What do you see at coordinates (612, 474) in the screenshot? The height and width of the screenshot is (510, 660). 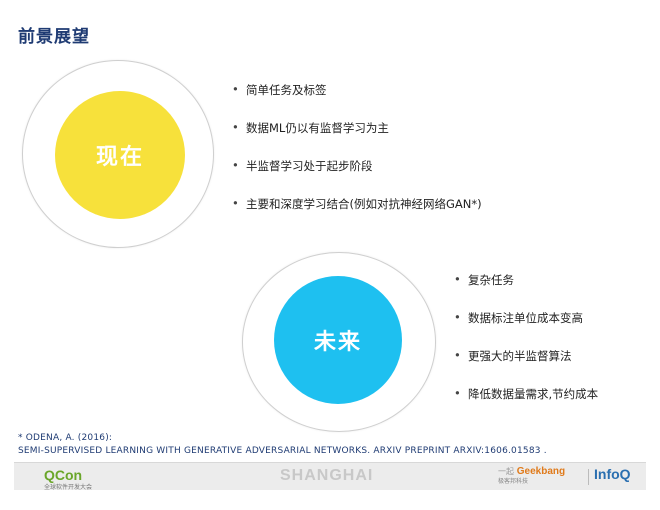 I see `infoq-logo: InfoQ` at bounding box center [612, 474].